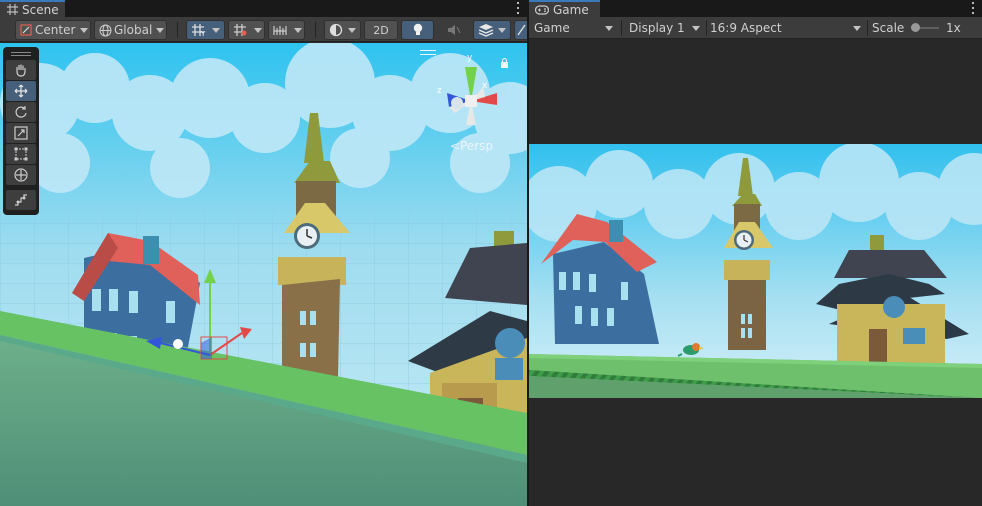  What do you see at coordinates (105, 30) in the screenshot?
I see `globe-icon` at bounding box center [105, 30].